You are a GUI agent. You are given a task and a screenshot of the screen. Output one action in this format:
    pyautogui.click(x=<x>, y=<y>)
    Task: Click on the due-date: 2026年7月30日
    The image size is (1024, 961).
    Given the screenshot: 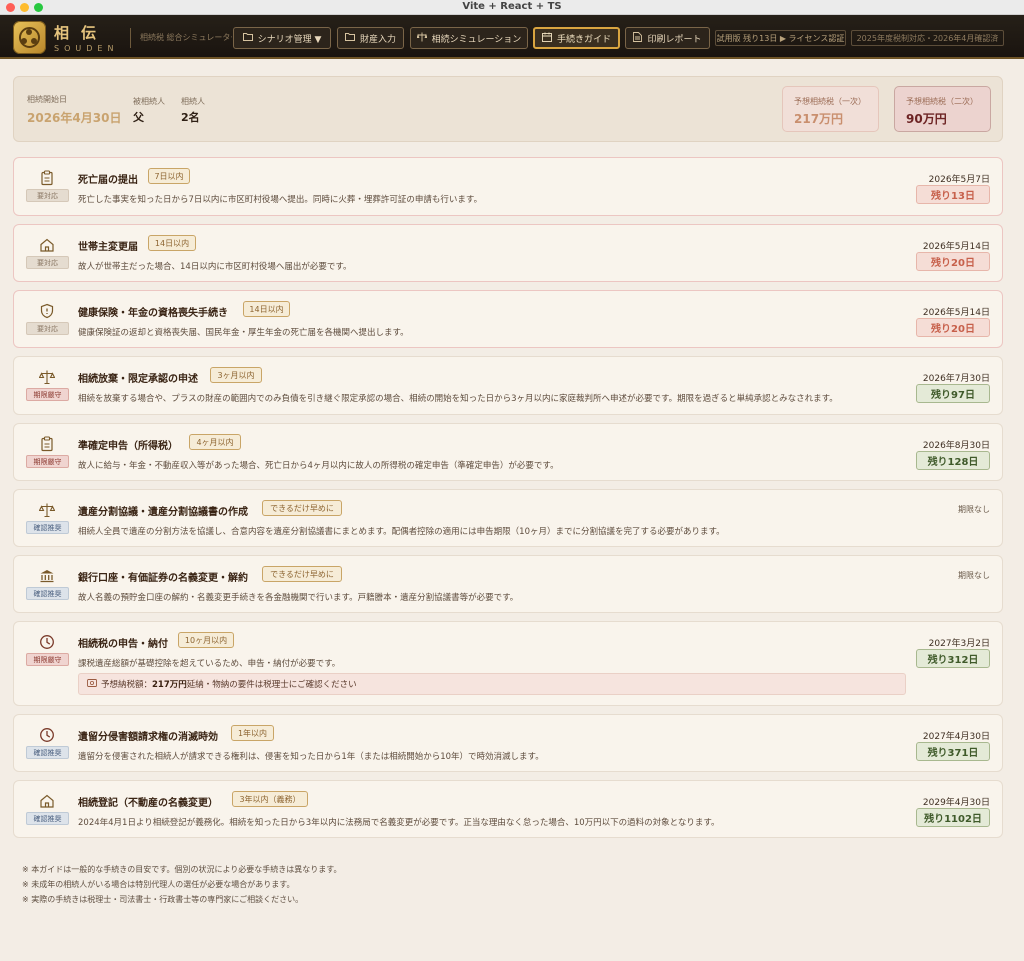 What is the action you would take?
    pyautogui.click(x=956, y=379)
    